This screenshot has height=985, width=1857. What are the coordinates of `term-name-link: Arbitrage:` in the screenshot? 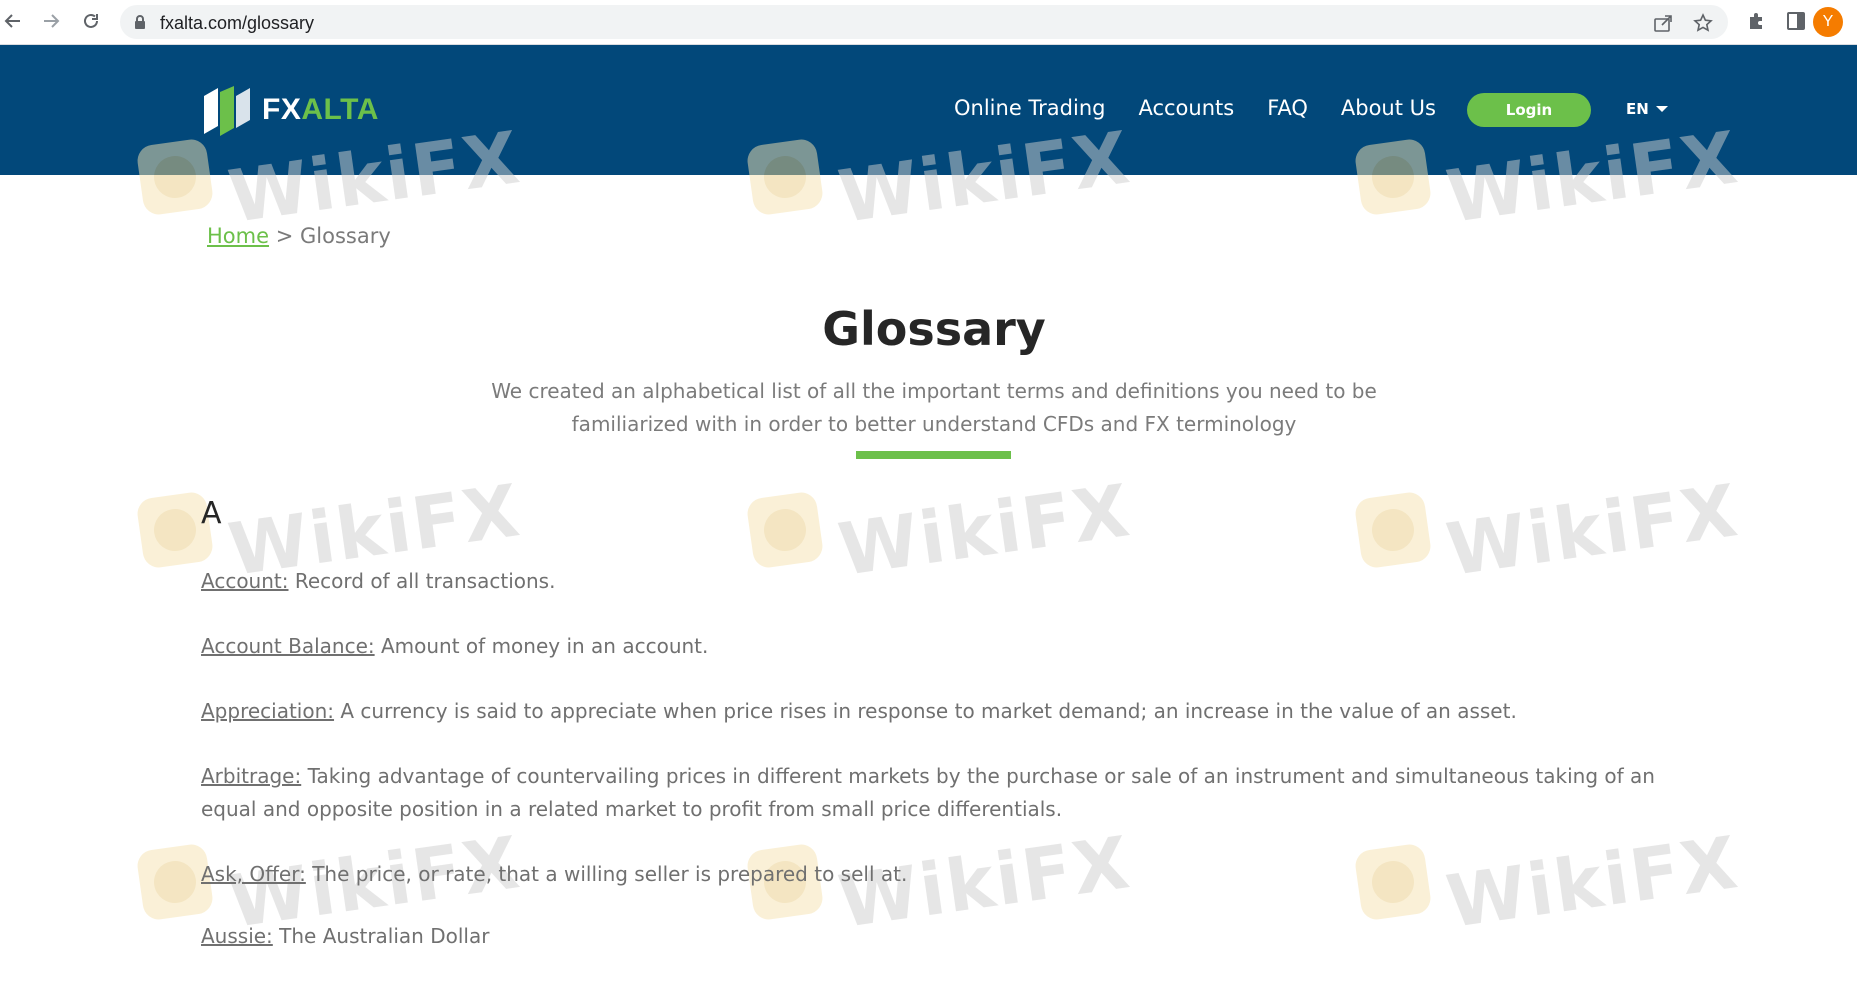 It's located at (251, 776).